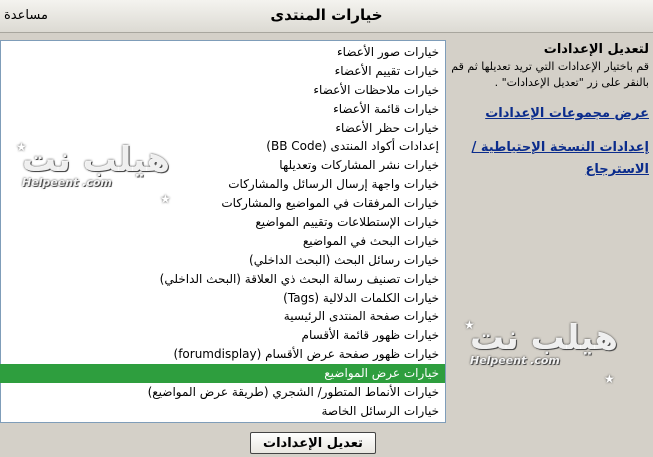 Image resolution: width=653 pixels, height=457 pixels. What do you see at coordinates (222, 71) in the screenshot?
I see `option-item: خيارات تقييم الأعضاء` at bounding box center [222, 71].